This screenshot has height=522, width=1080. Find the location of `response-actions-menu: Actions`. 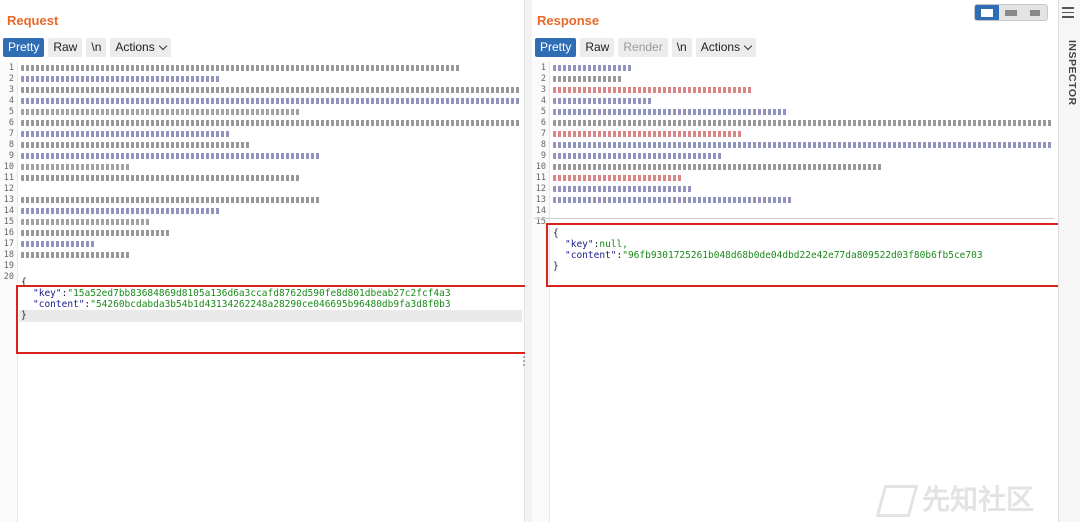

response-actions-menu: Actions is located at coordinates (726, 47).